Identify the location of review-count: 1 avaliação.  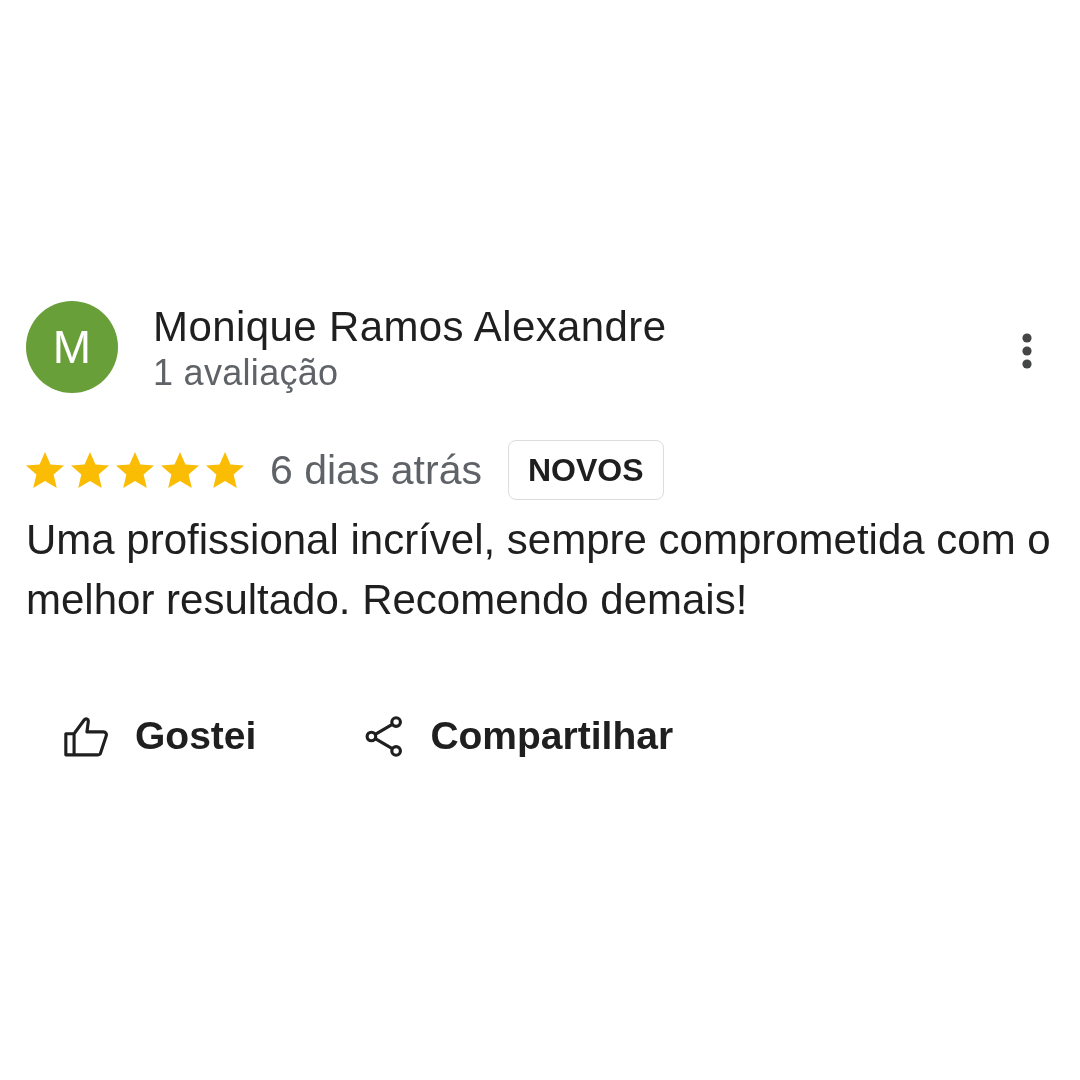
(246, 373).